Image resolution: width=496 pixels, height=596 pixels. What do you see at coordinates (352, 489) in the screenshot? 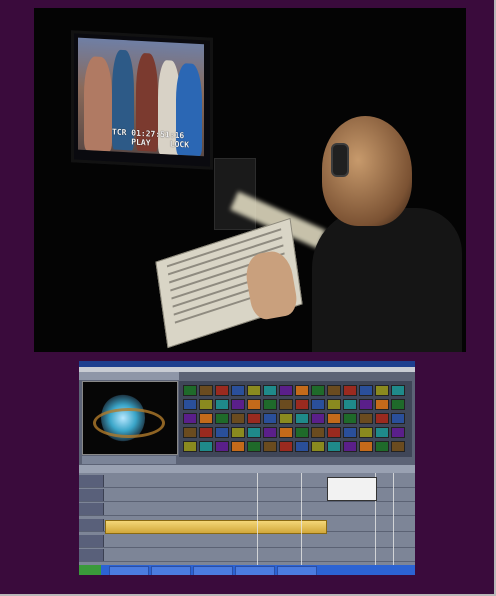
I see `context-popup` at bounding box center [352, 489].